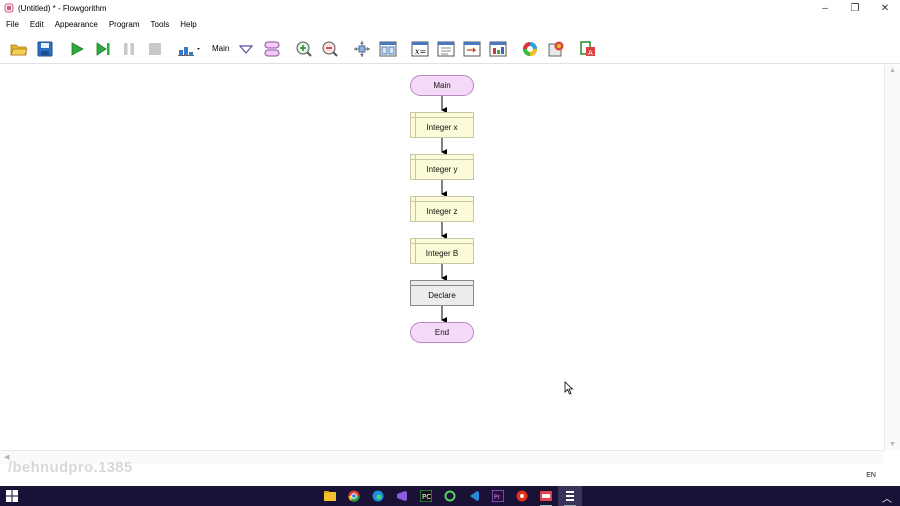 Image resolution: width=900 pixels, height=506 pixels. What do you see at coordinates (62, 8) in the screenshot?
I see `window-title: (Untitled) * - Flowgorithm` at bounding box center [62, 8].